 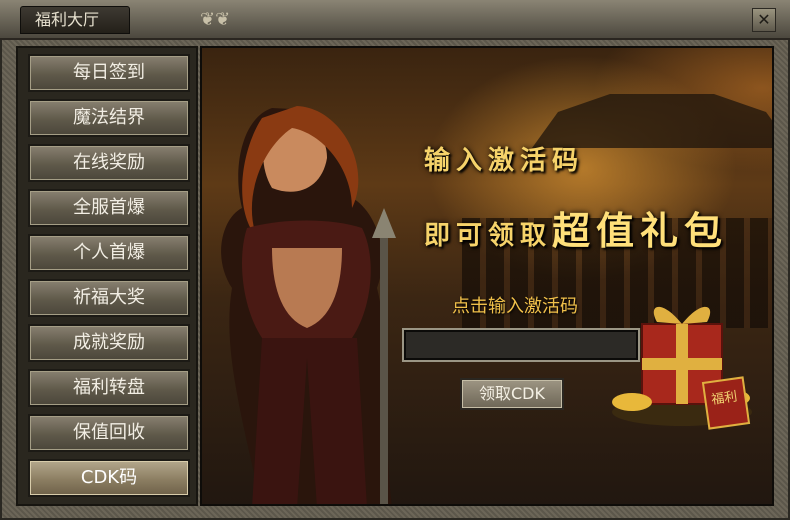 I want to click on sidebar-item-daily-signin: 每日签到, so click(x=109, y=73).